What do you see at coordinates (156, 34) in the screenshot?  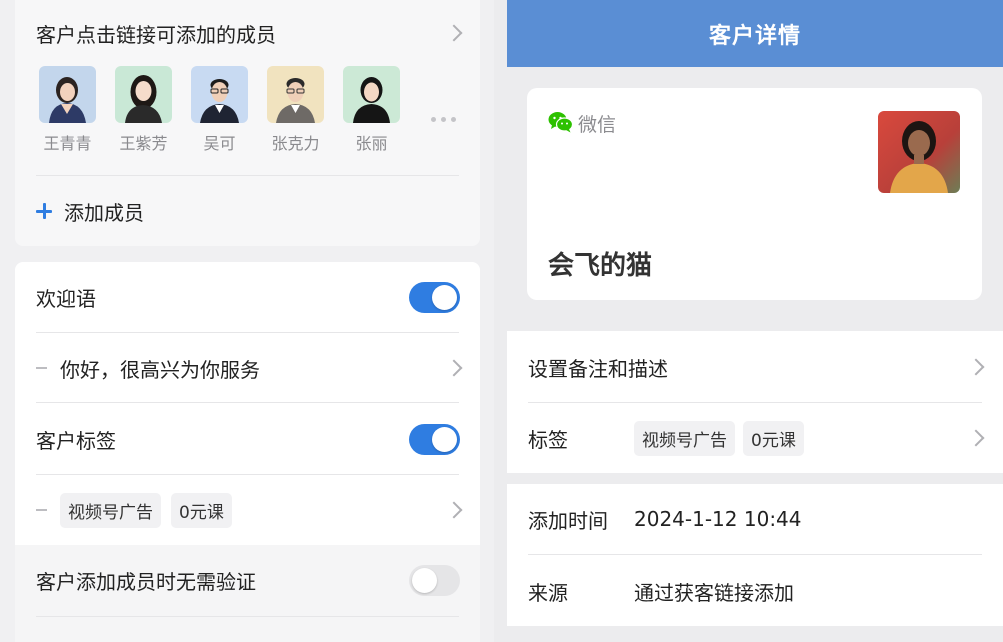 I see `link-members-title: 客户点击链接可添加的成员` at bounding box center [156, 34].